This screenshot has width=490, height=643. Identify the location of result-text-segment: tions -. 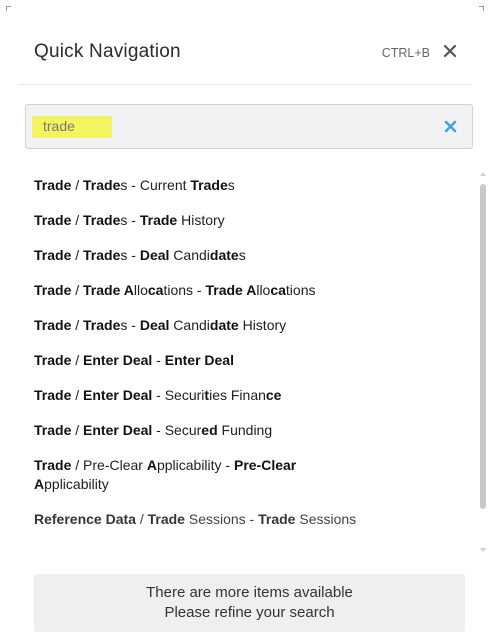
(184, 290).